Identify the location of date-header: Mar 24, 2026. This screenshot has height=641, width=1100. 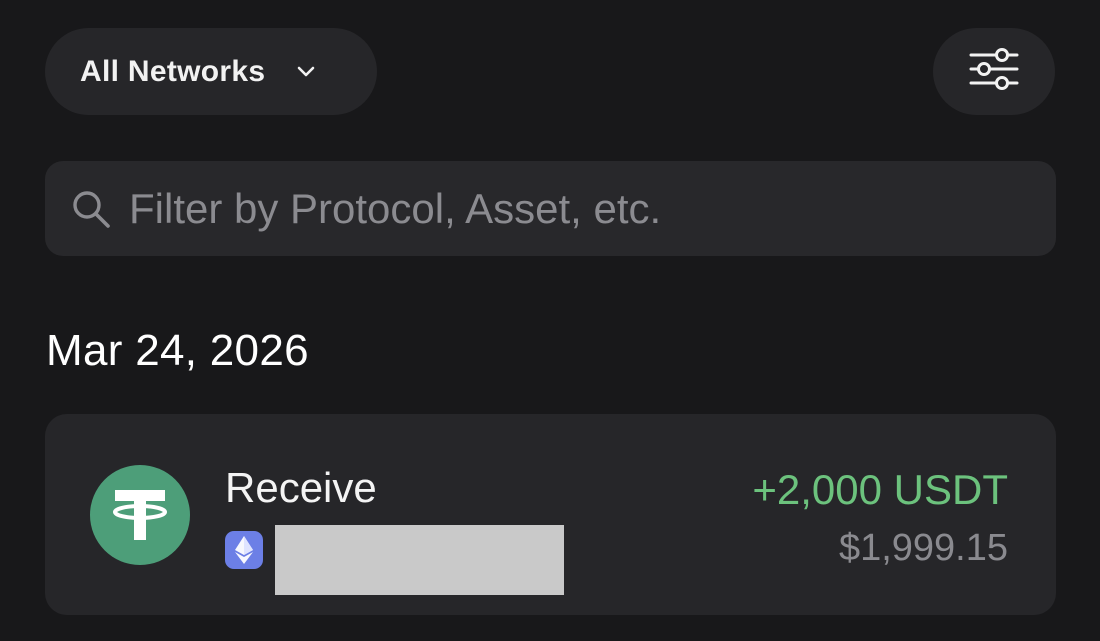
(177, 350).